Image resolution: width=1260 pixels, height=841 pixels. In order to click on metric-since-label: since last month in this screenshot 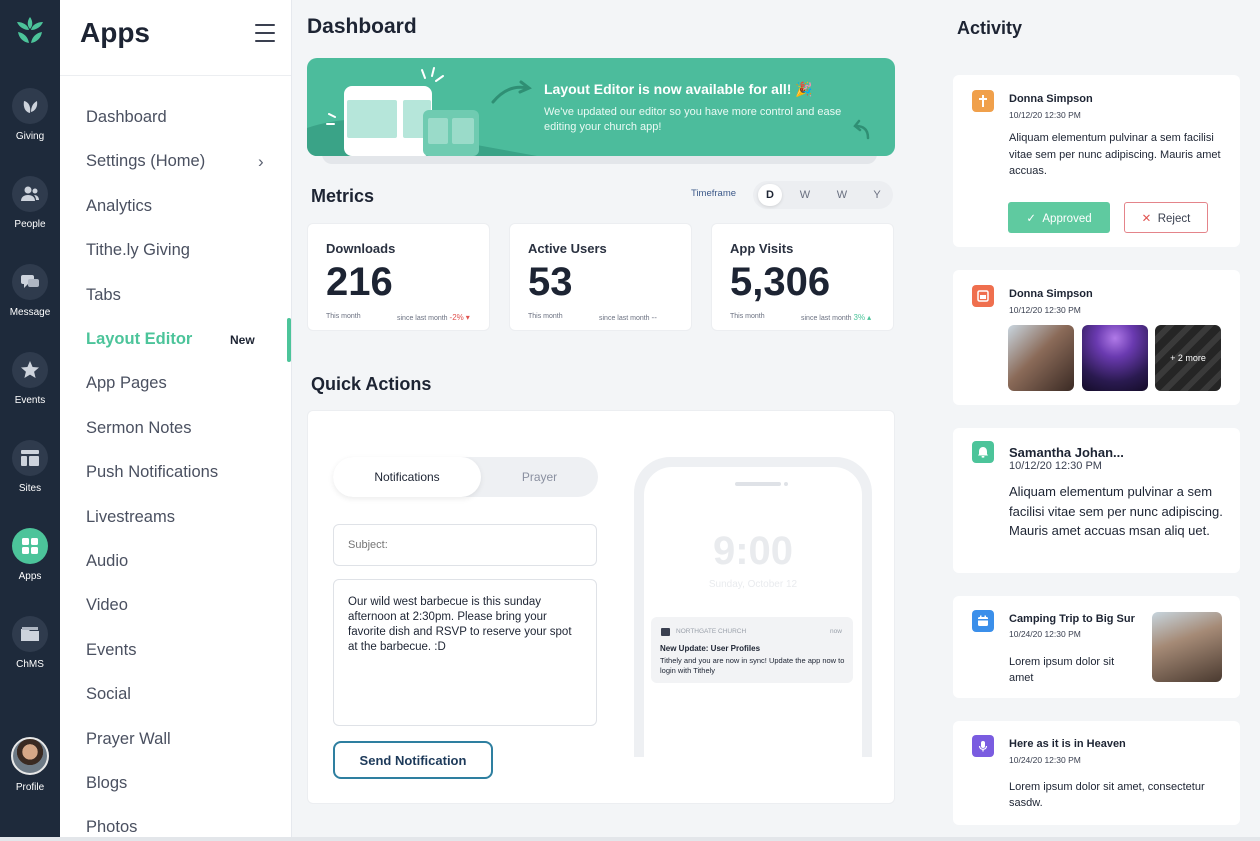, I will do `click(422, 318)`.